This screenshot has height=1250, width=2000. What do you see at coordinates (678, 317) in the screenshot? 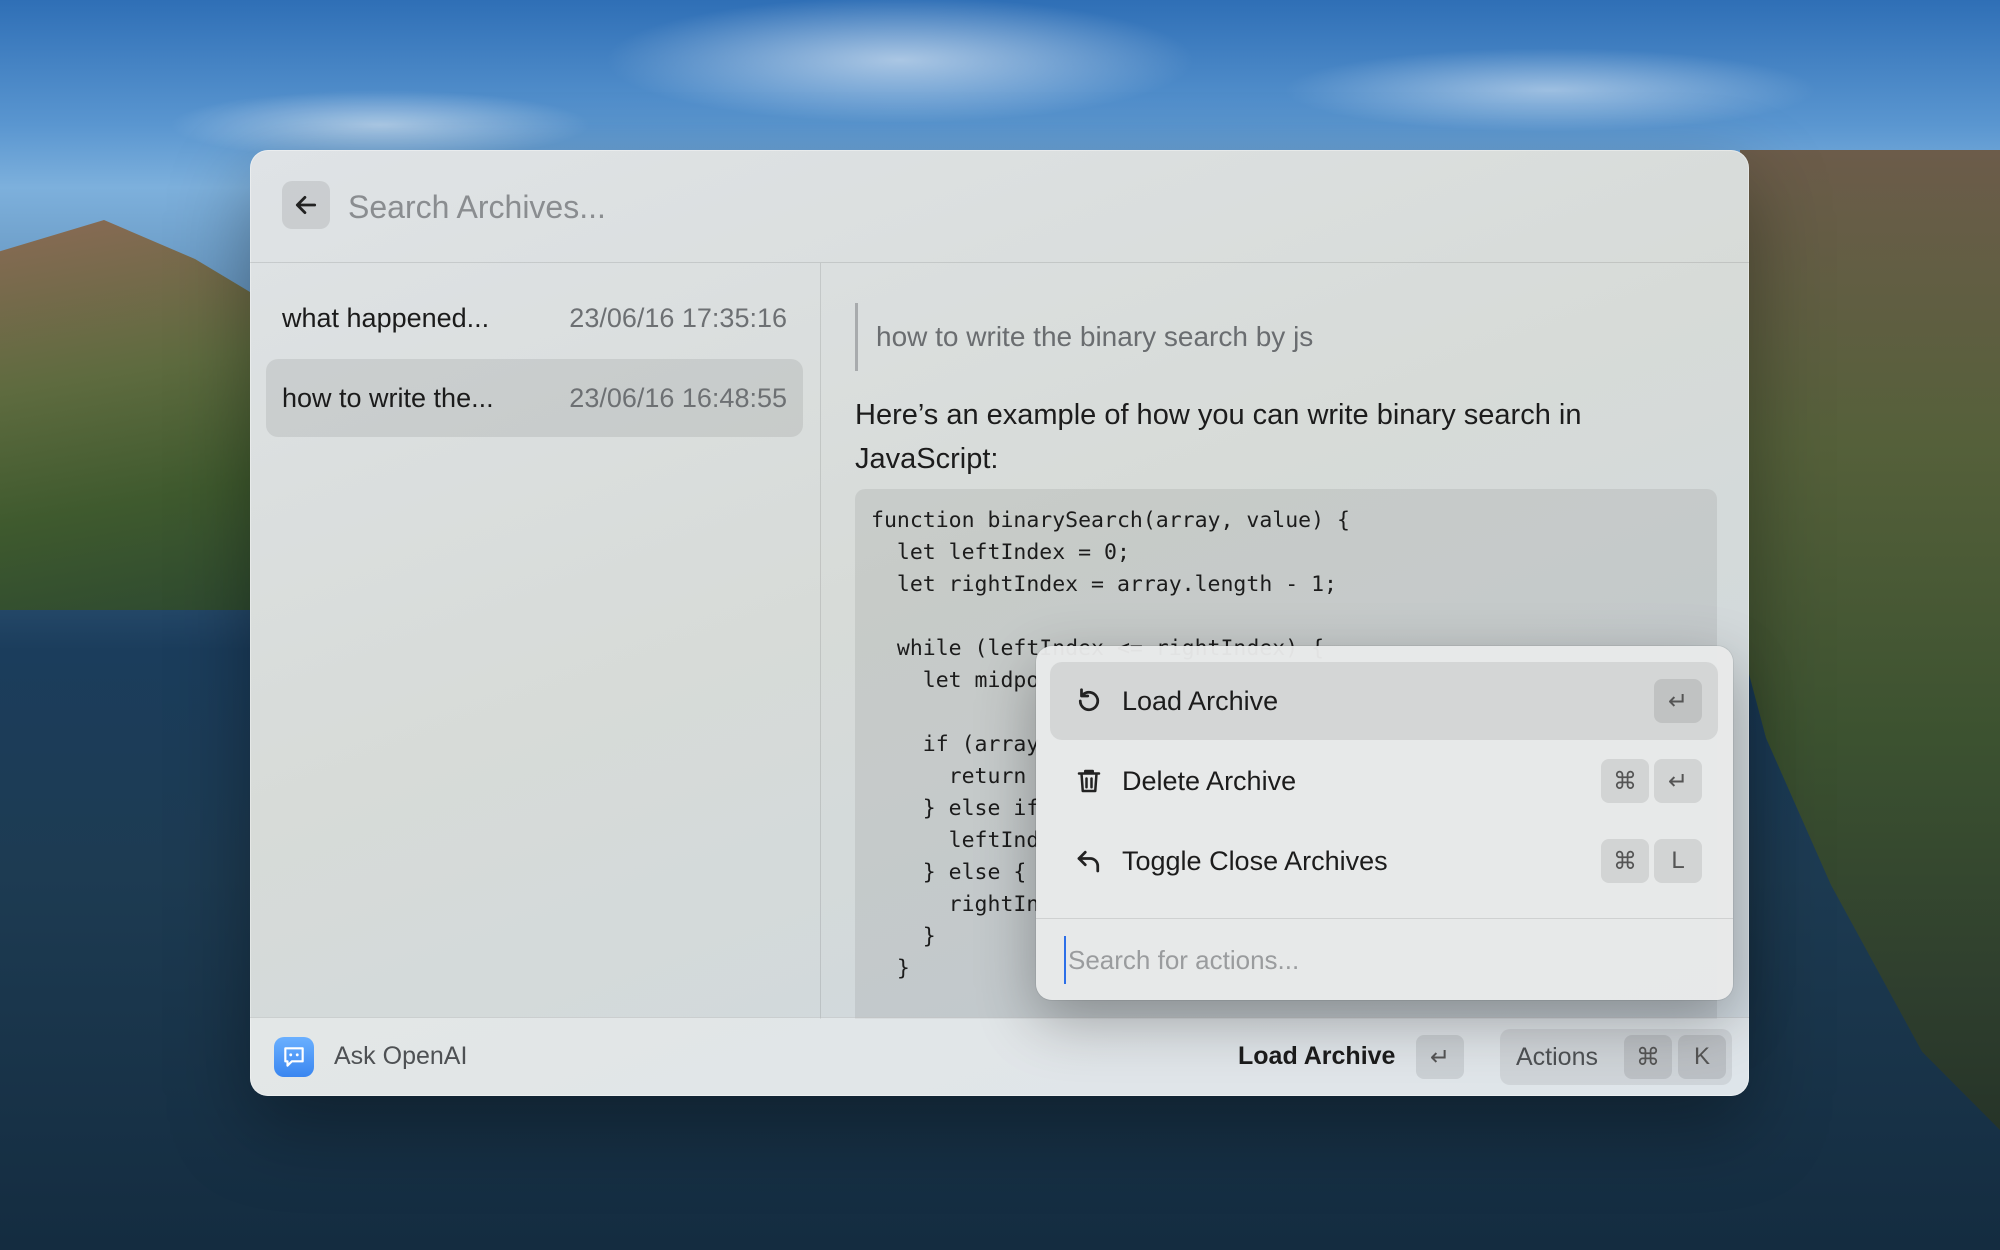
I see `archive-timestamp: 23/06/16 17:35:16` at bounding box center [678, 317].